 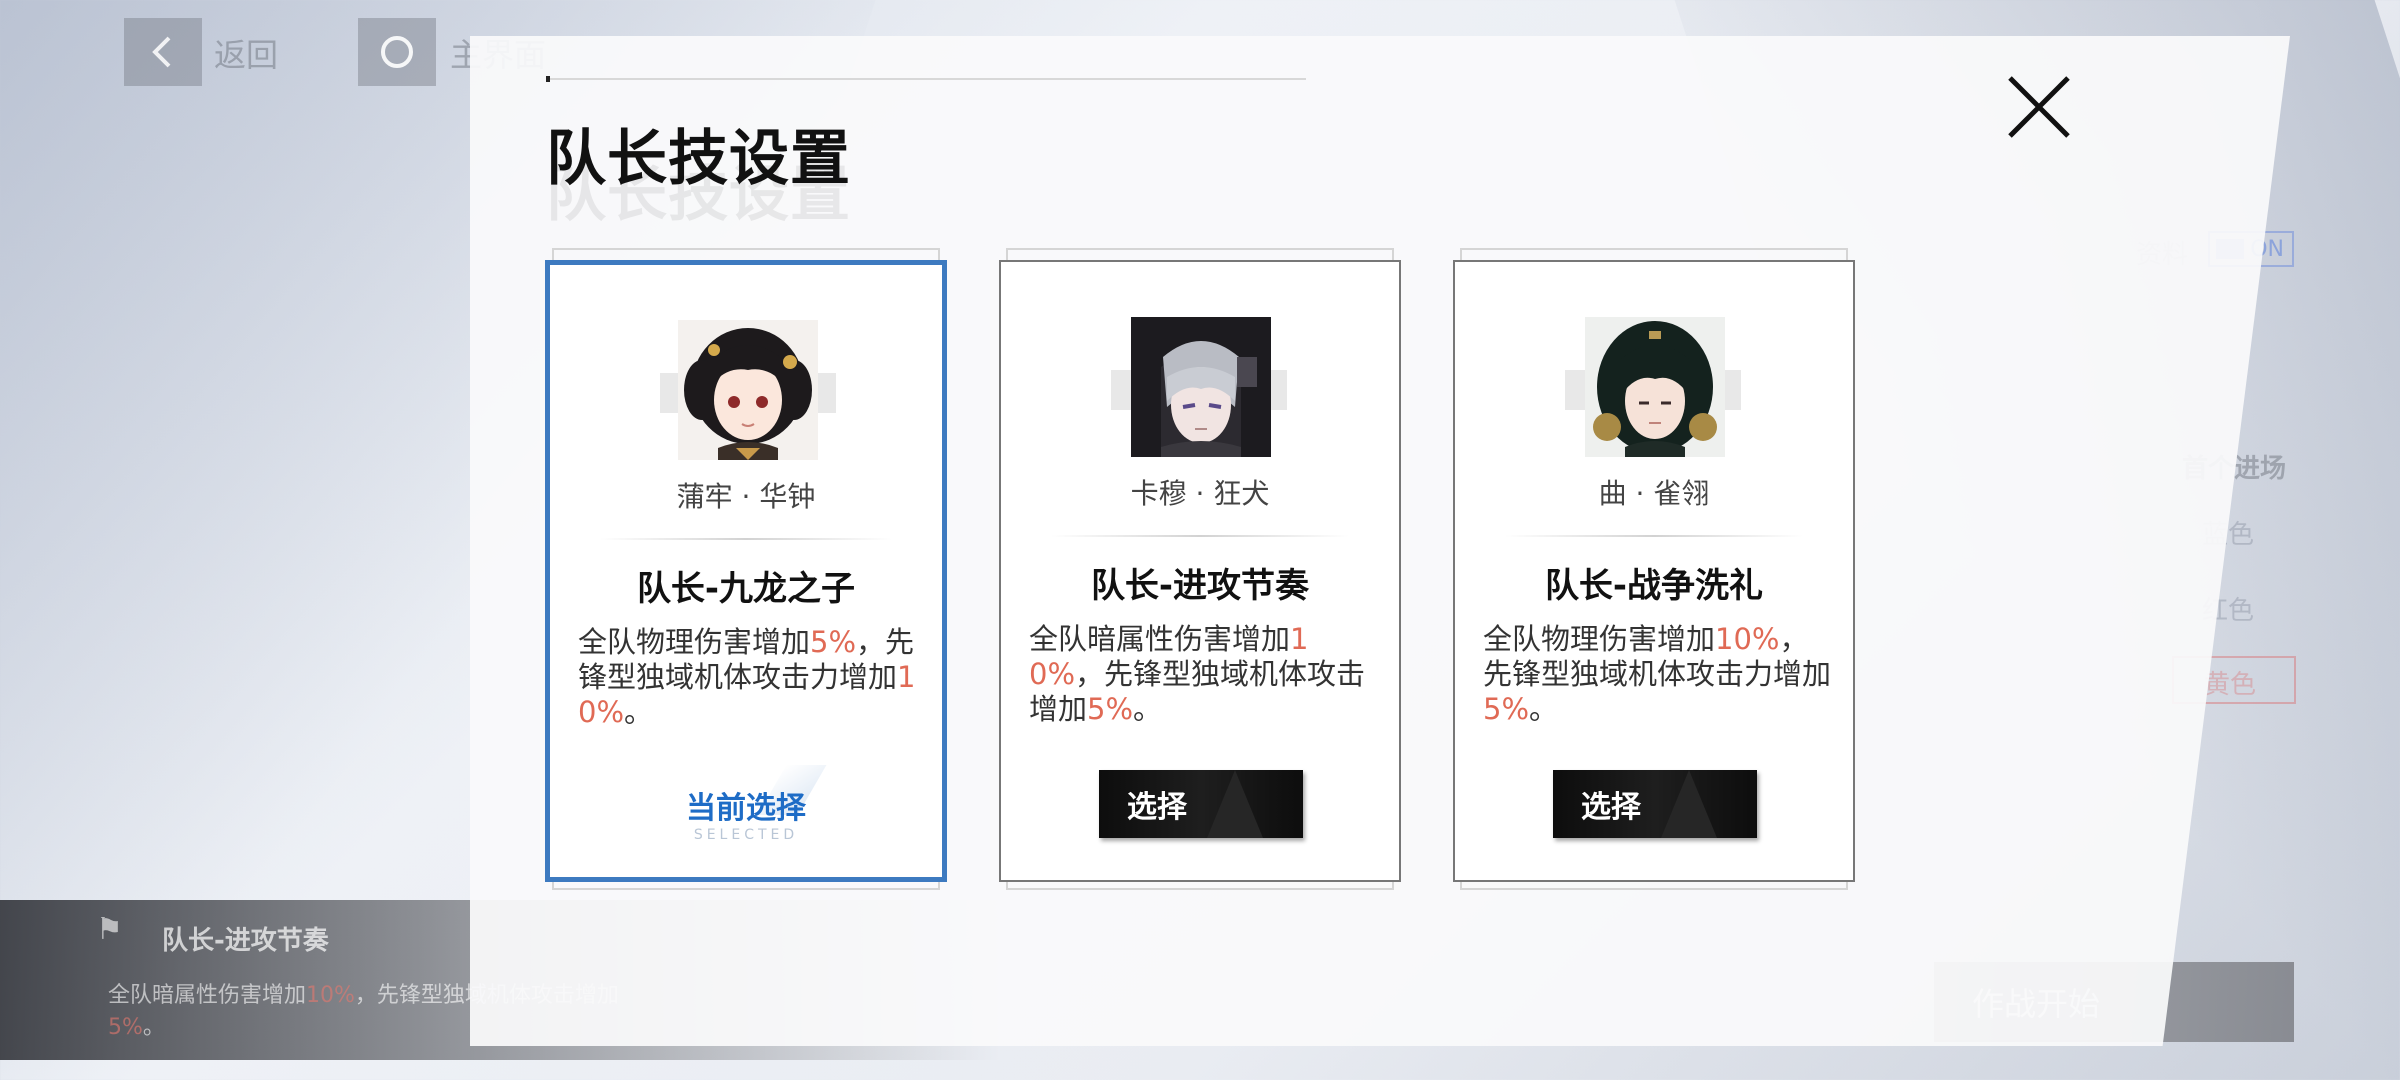 What do you see at coordinates (548, 79) in the screenshot?
I see `title-rule-dot` at bounding box center [548, 79].